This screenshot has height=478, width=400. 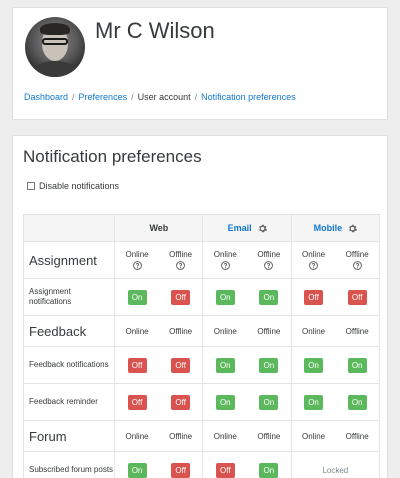 I want to click on processor-web-header: Web, so click(x=159, y=228).